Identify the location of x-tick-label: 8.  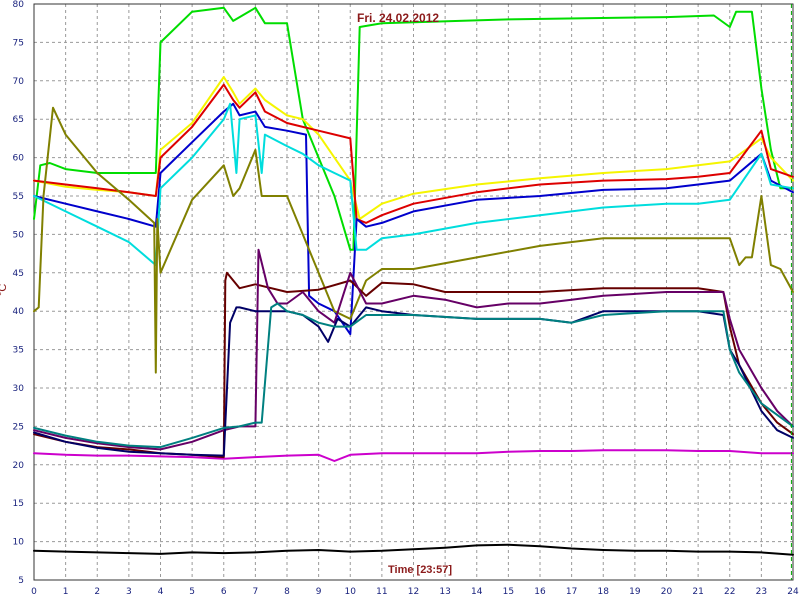
(287, 592).